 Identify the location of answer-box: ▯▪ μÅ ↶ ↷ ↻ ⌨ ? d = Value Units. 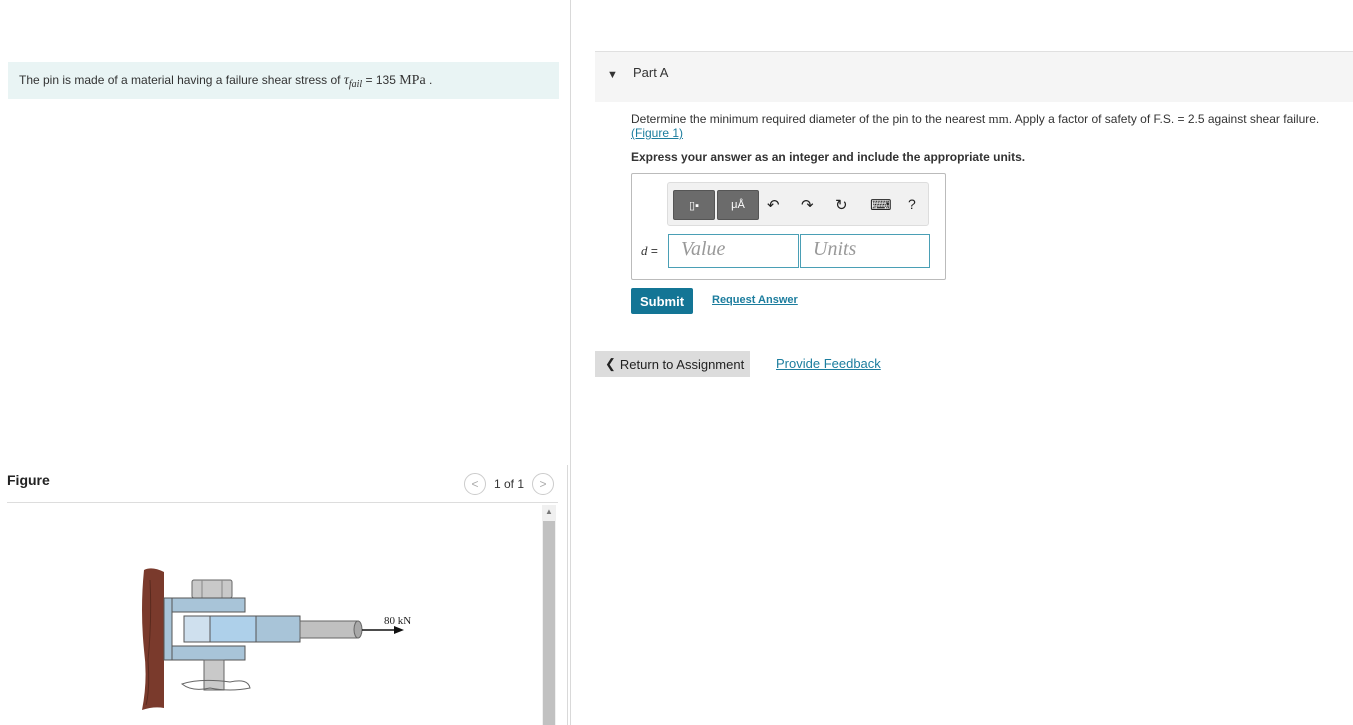
(788, 226).